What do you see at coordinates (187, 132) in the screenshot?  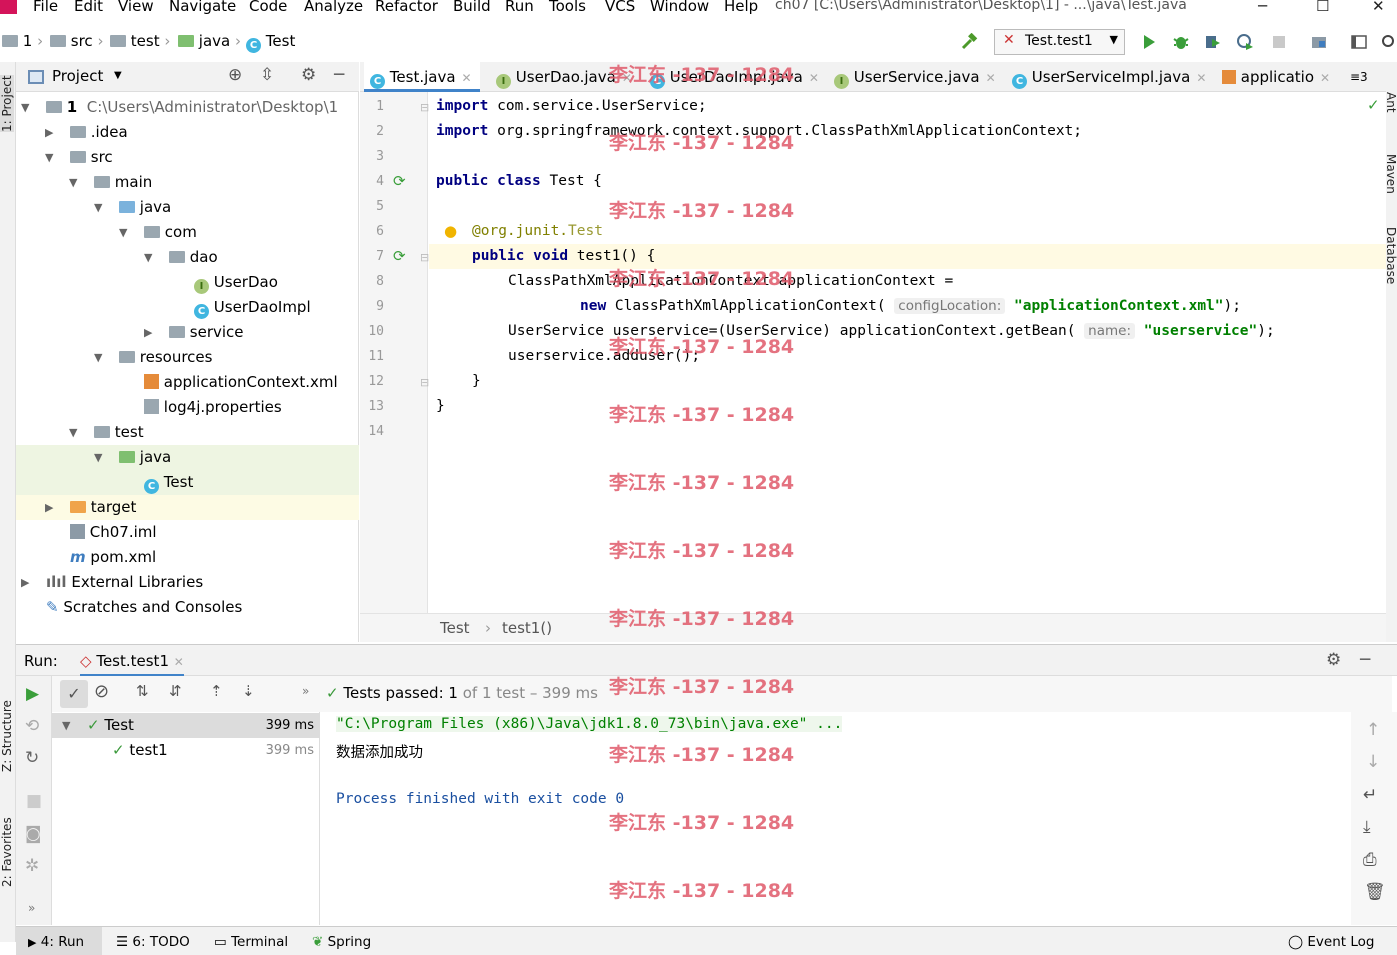 I see `tree-item-idea: ▶ .idea` at bounding box center [187, 132].